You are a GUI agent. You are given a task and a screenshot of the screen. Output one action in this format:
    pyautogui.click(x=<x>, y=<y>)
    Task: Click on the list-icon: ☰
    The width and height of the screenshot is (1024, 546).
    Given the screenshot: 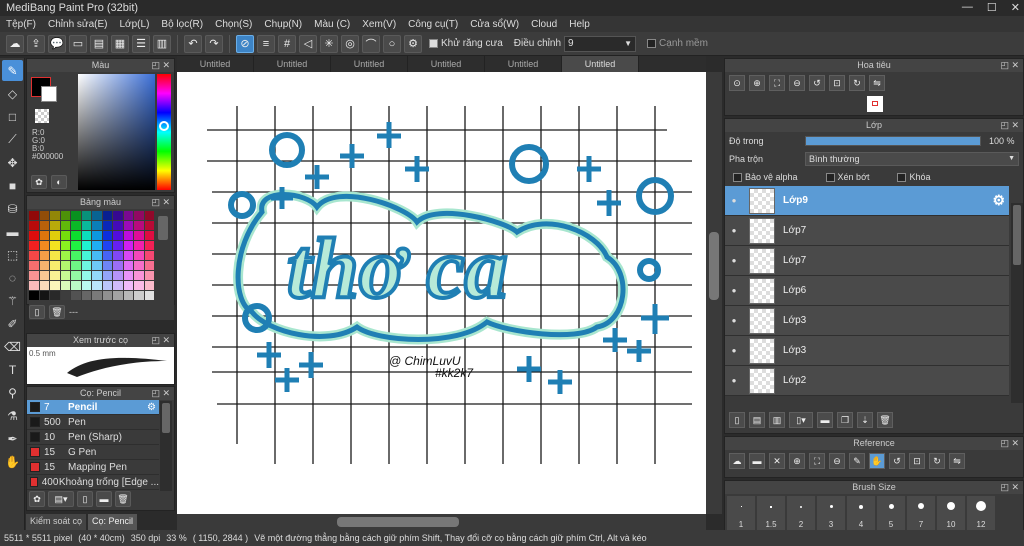 What is the action you would take?
    pyautogui.click(x=141, y=43)
    